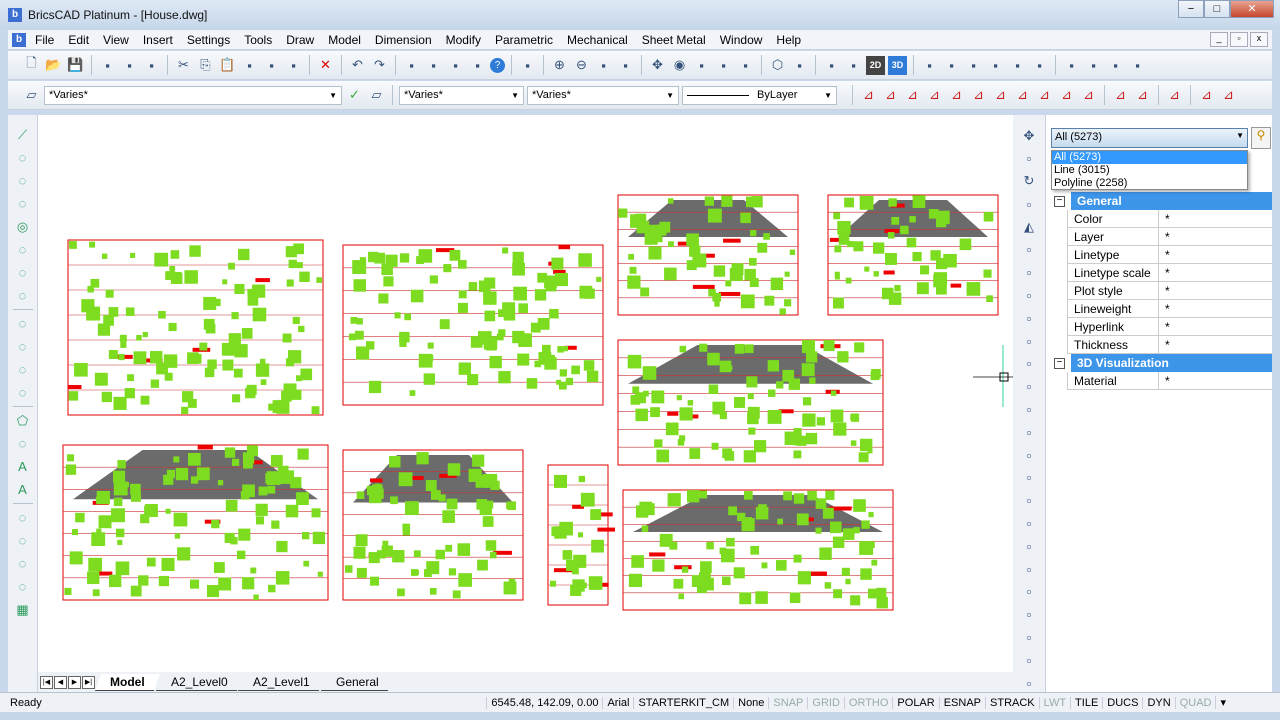 The width and height of the screenshot is (1280, 720). Describe the element at coordinates (158, 40) in the screenshot. I see `menu-insert: Insert` at that location.